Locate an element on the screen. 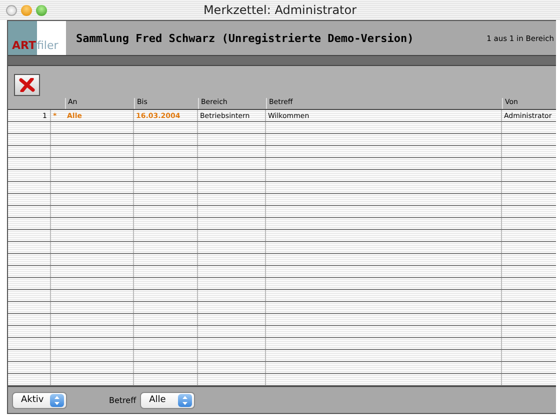 This screenshot has height=418, width=560. x-icon is located at coordinates (27, 85).